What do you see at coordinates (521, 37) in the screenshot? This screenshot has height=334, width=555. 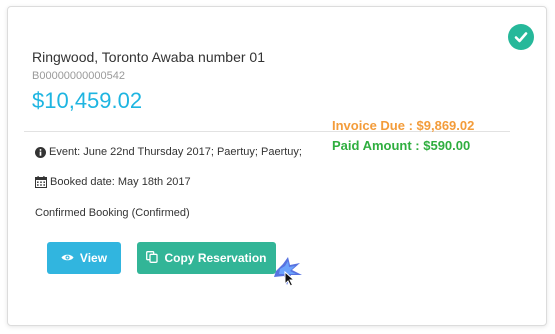 I see `check-circle-icon` at bounding box center [521, 37].